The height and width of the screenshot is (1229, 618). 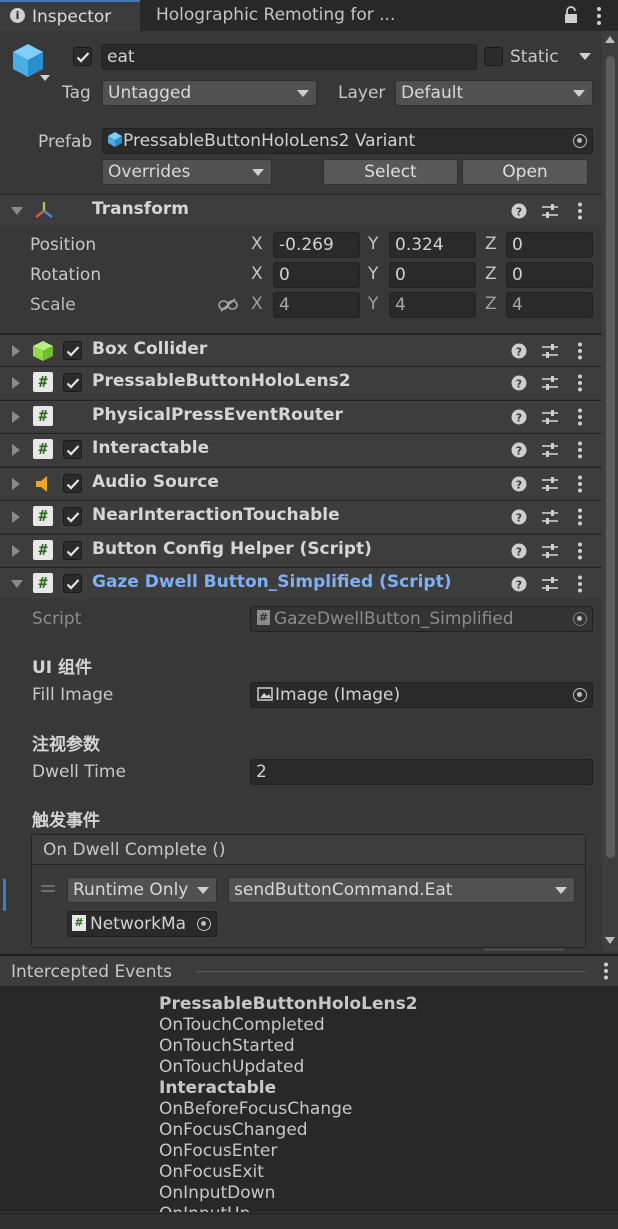 I want to click on object-name-input: eat, so click(x=289, y=57).